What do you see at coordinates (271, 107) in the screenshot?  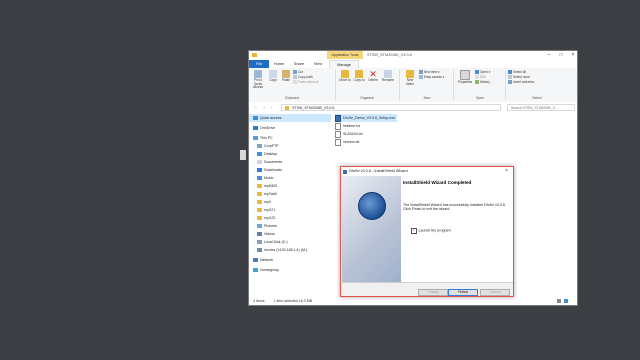 I see `up-arrow-icon: ↑` at bounding box center [271, 107].